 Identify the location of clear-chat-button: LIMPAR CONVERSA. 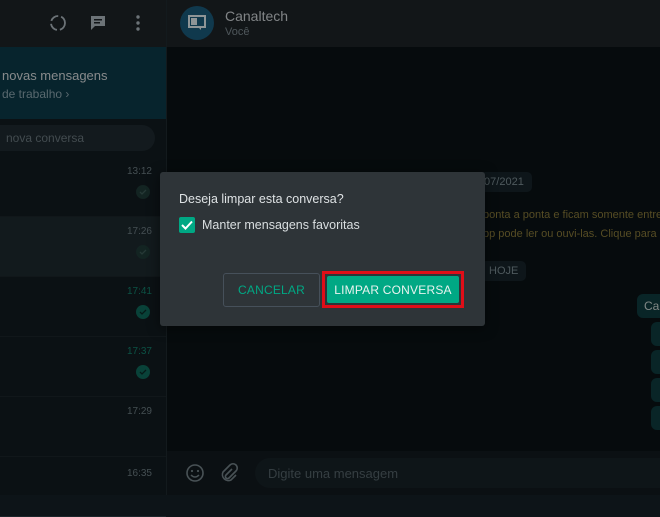
(393, 289).